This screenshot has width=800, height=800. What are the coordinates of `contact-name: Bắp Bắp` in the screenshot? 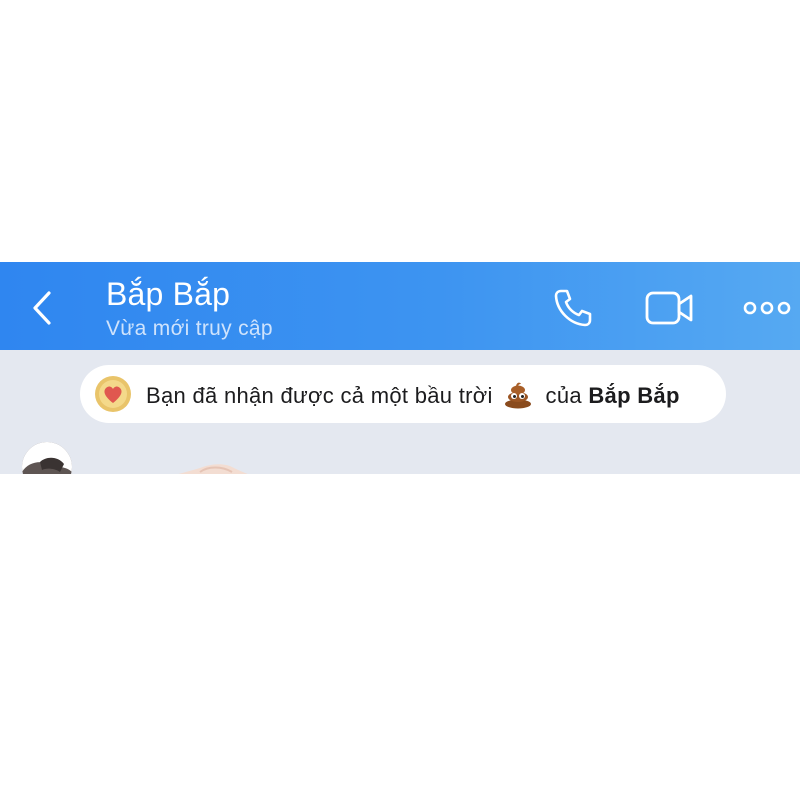 It's located at (168, 294).